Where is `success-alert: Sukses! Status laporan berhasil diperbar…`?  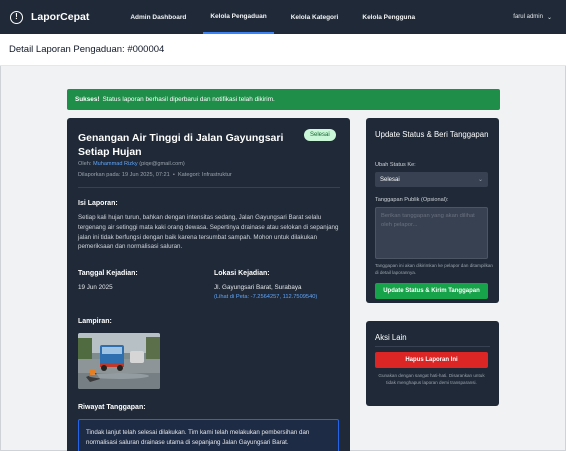 success-alert: Sukses! Status laporan berhasil diperbar… is located at coordinates (283, 99).